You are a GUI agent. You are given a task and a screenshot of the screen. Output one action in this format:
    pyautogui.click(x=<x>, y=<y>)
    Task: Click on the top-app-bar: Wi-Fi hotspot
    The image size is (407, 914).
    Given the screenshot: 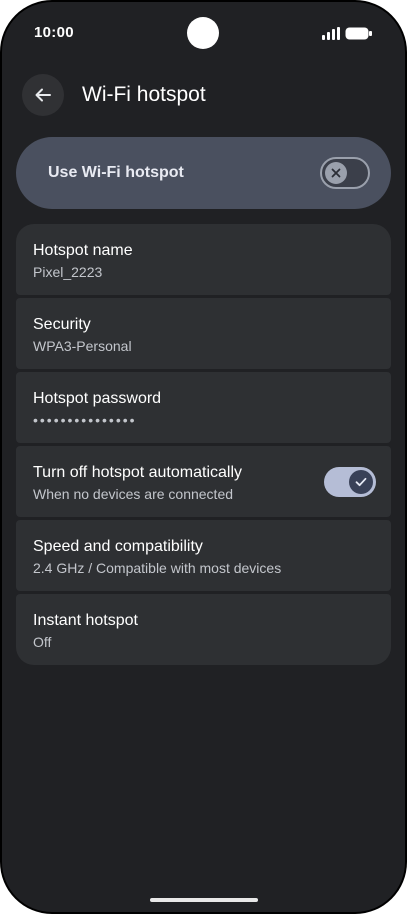 What is the action you would take?
    pyautogui.click(x=203, y=96)
    